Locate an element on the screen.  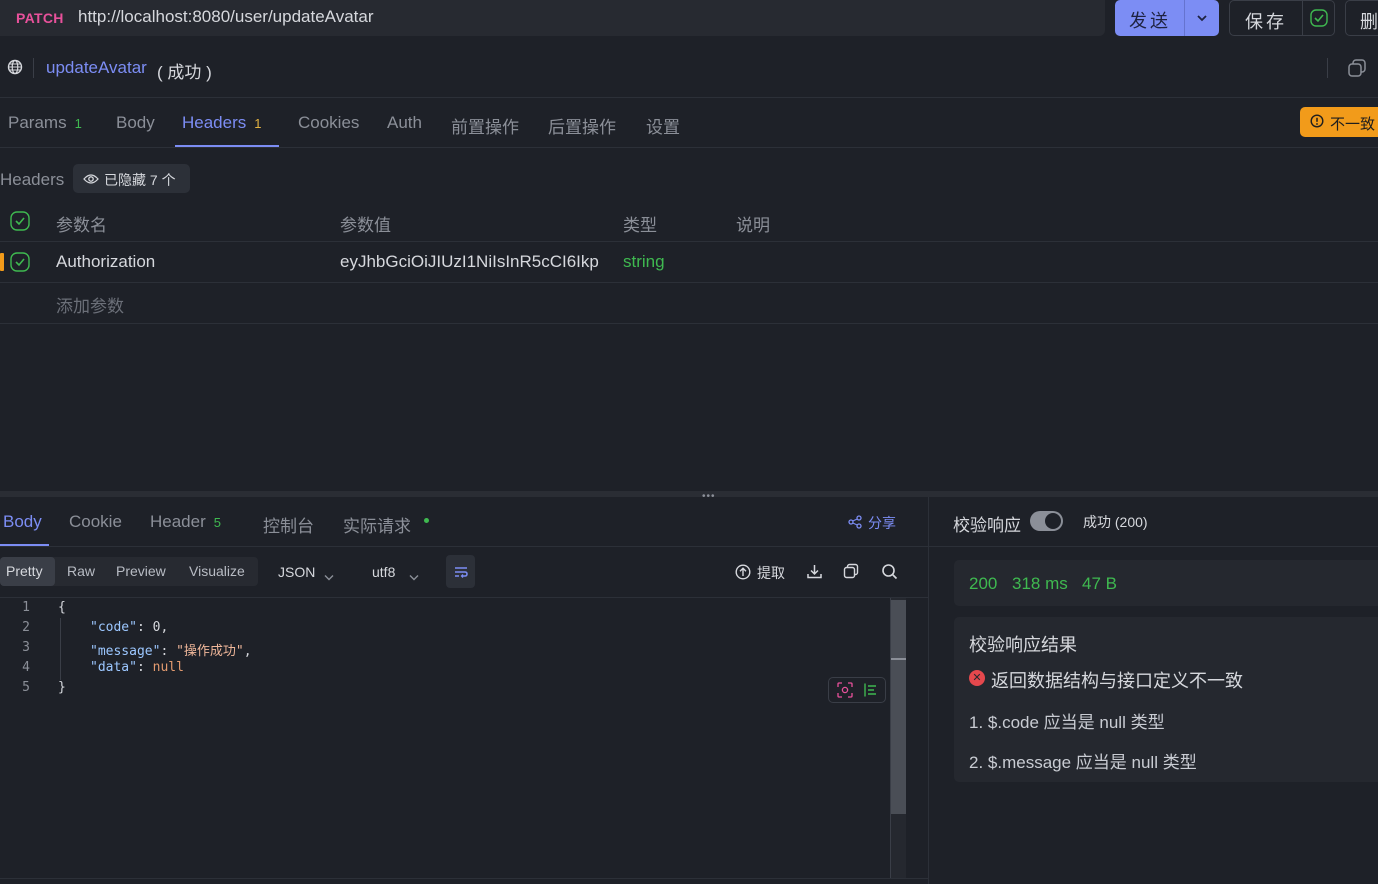
saved-check-icon is located at coordinates (1319, 18).